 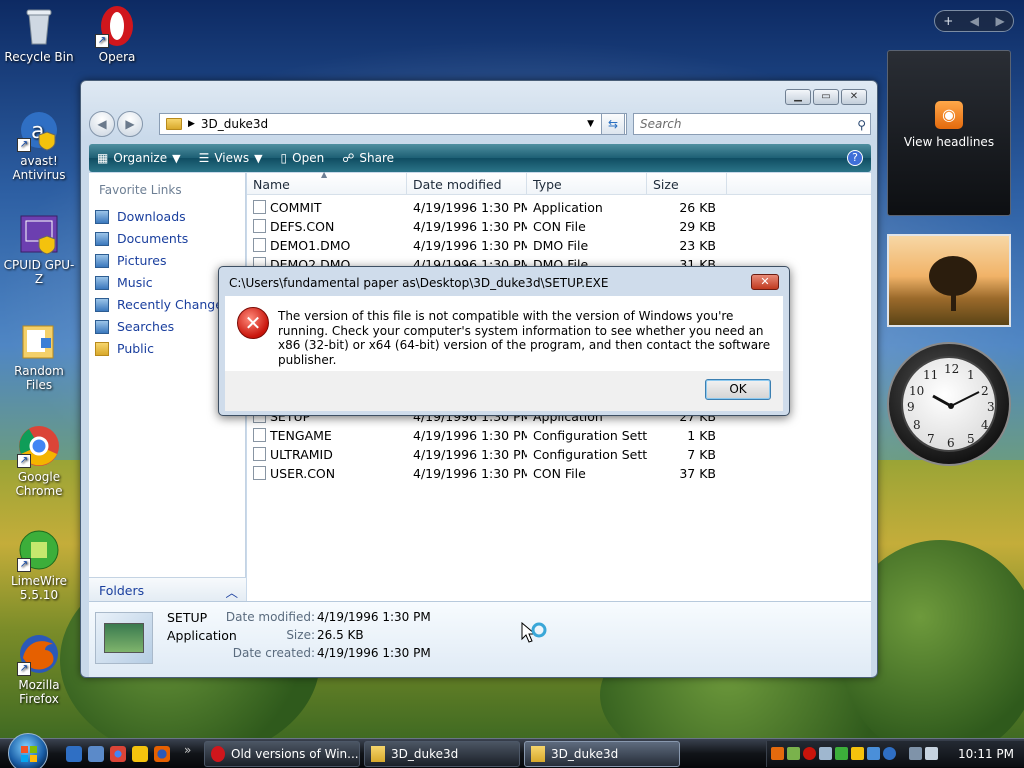 I want to click on file-name: USER.CON, so click(x=303, y=473).